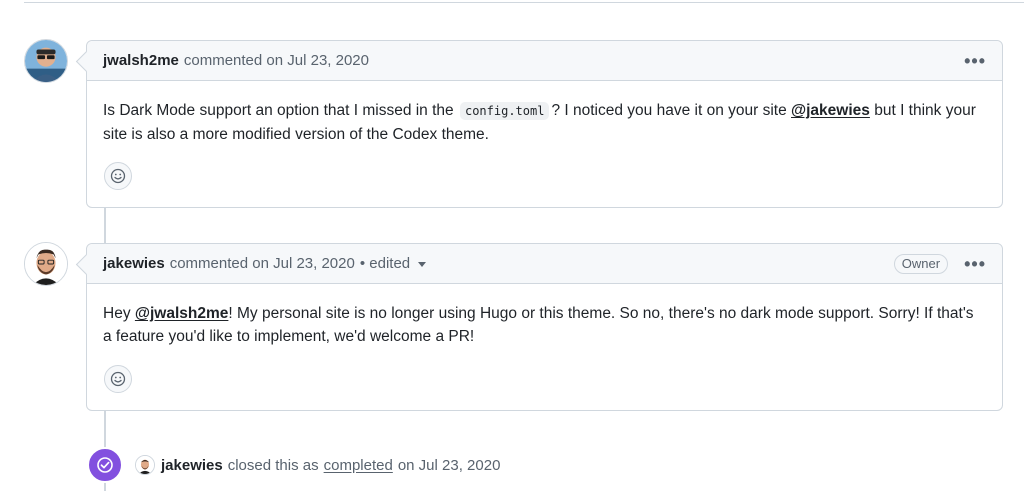 The image size is (1024, 491). I want to click on top-divider, so click(524, 2).